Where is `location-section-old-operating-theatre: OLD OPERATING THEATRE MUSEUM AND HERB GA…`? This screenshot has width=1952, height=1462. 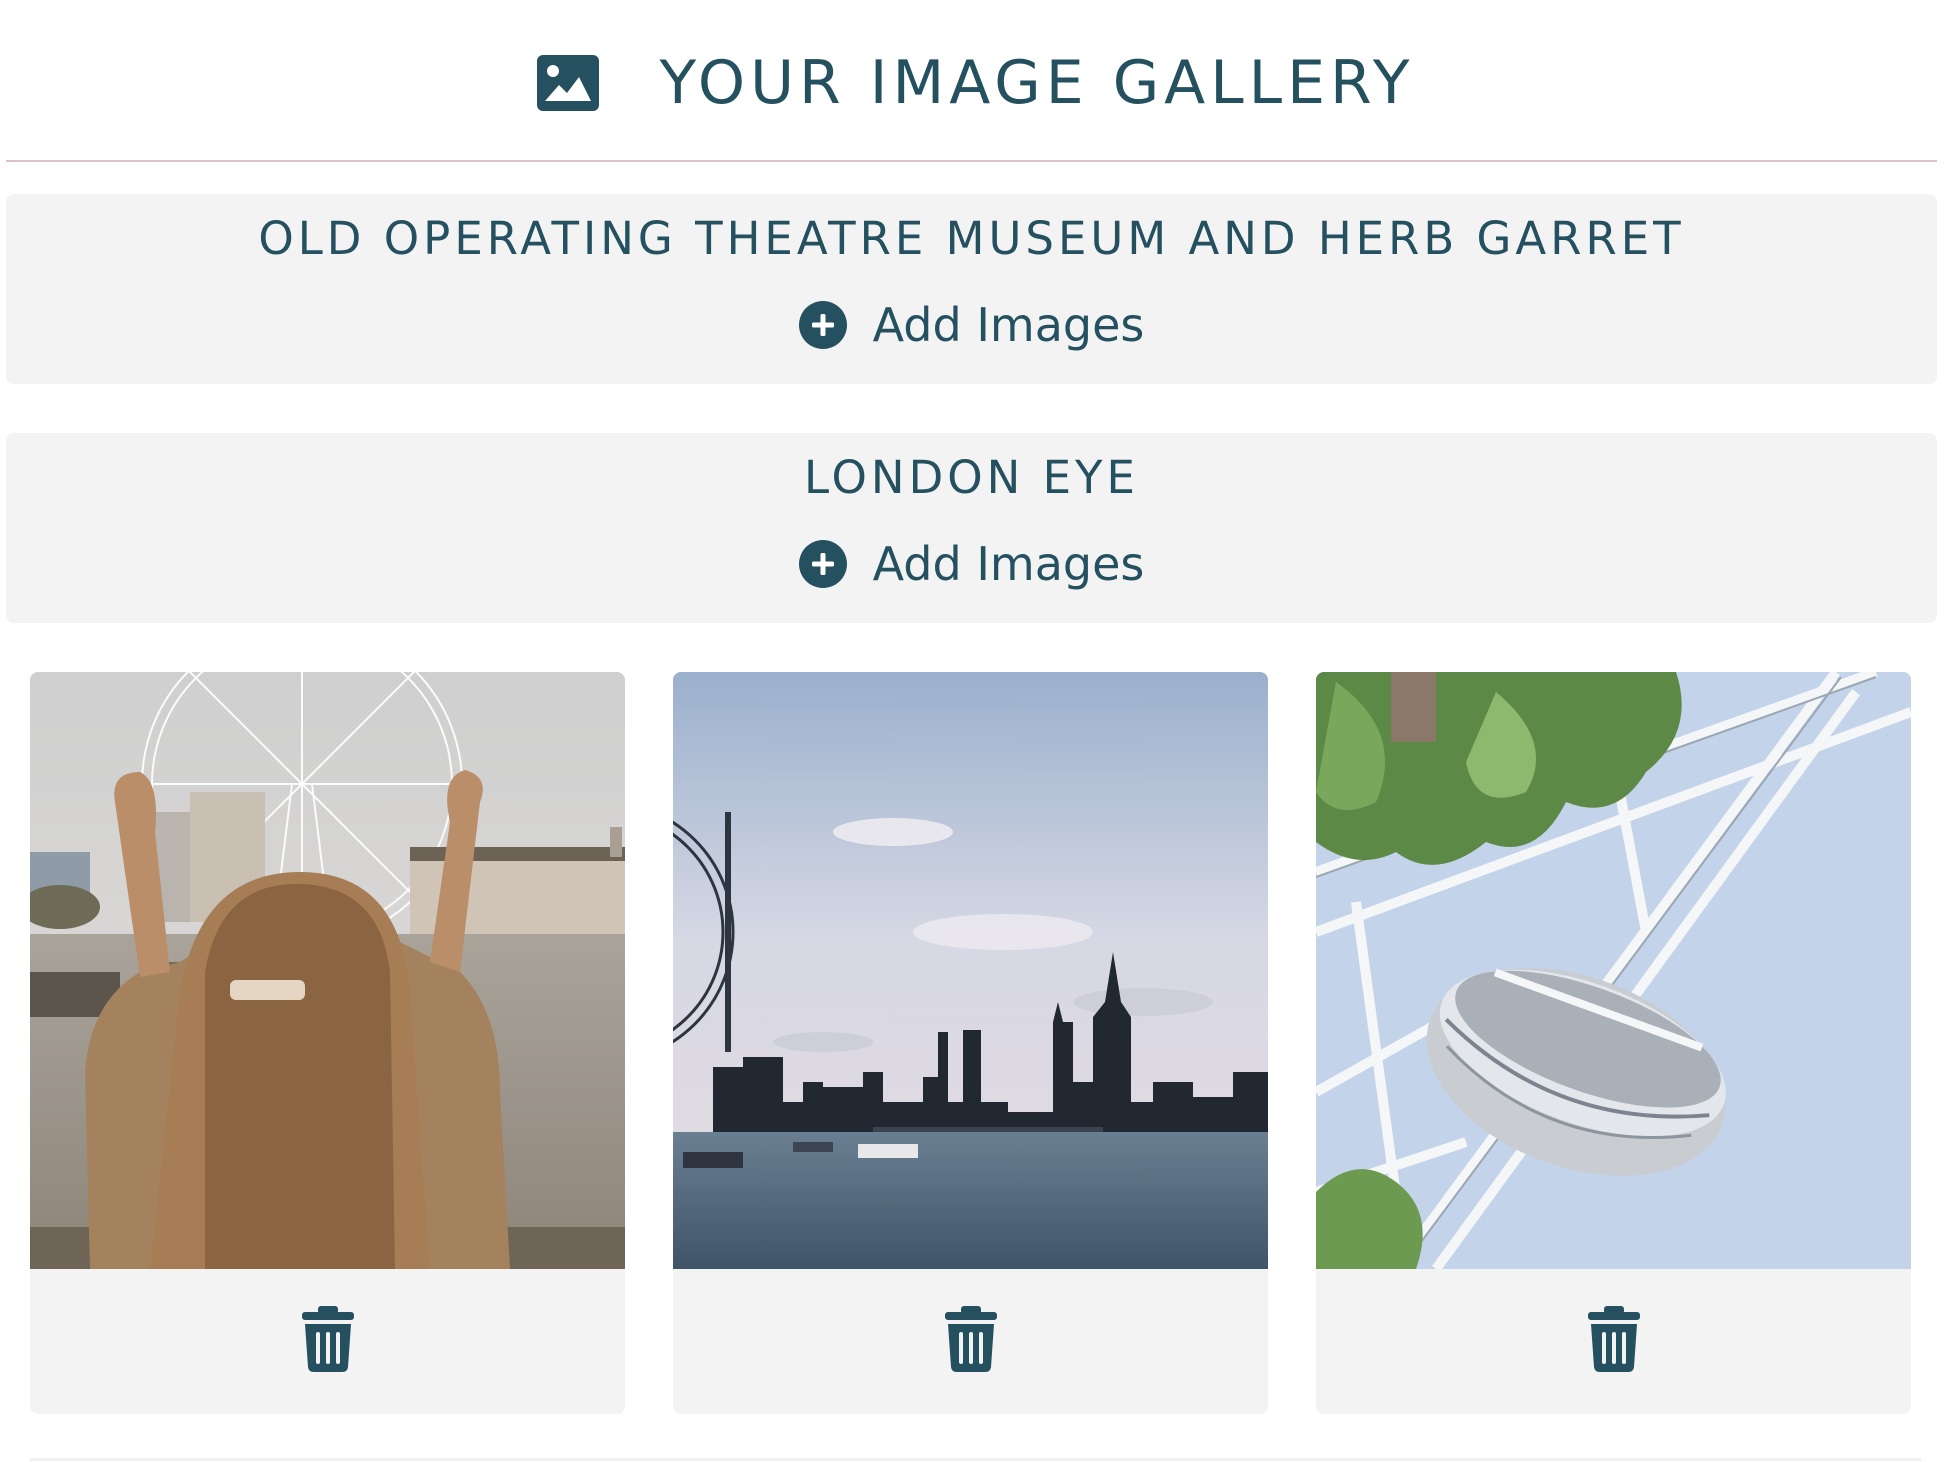
location-section-old-operating-theatre: OLD OPERATING THEATRE MUSEUM AND HERB GA… is located at coordinates (971, 289).